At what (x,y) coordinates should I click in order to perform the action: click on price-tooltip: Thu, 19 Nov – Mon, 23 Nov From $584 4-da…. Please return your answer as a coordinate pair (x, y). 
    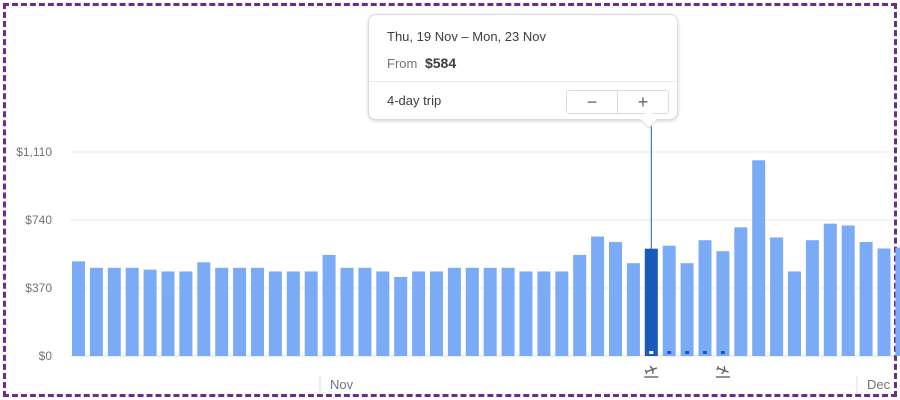
    Looking at the image, I should click on (523, 67).